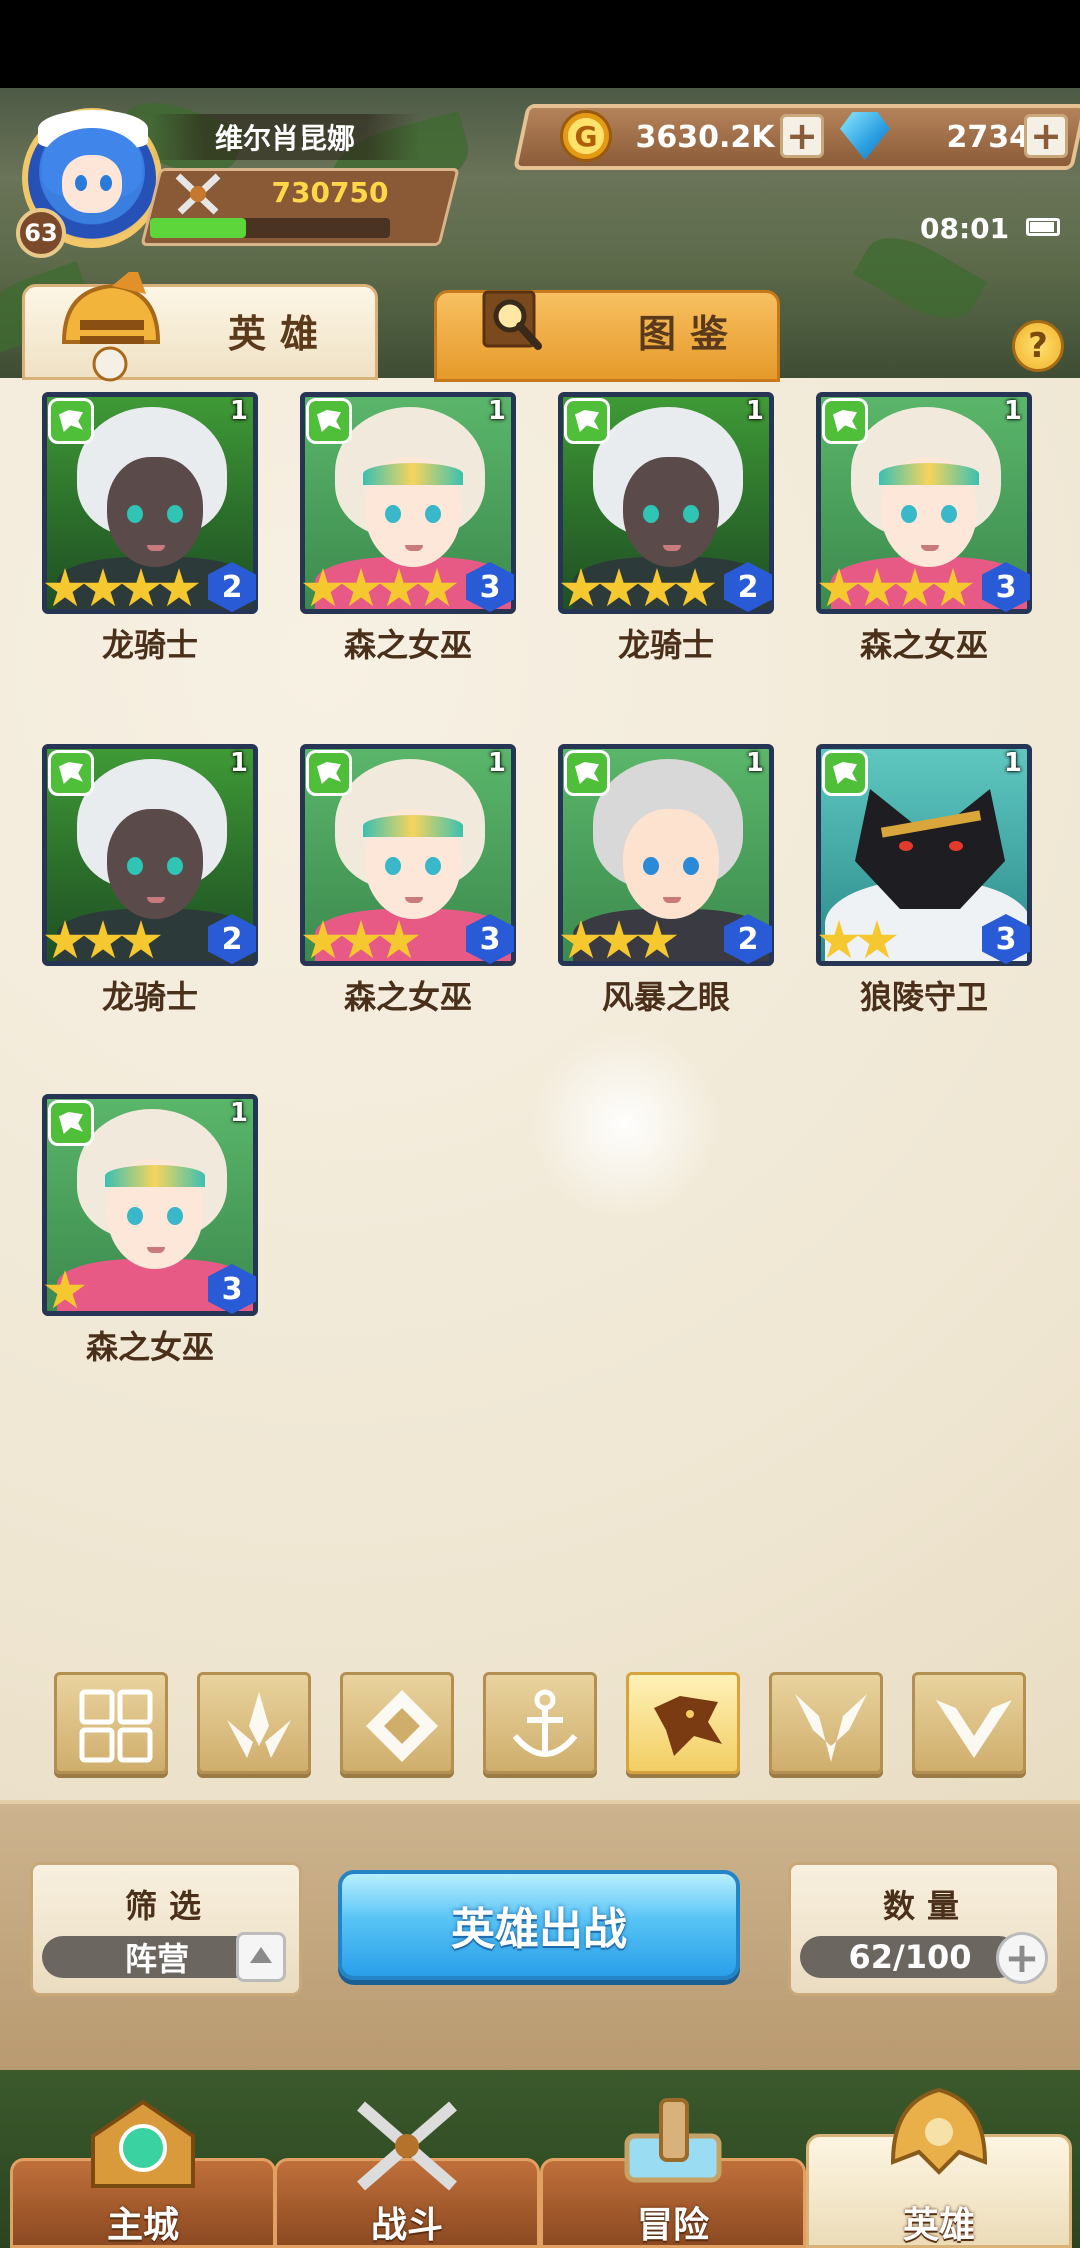  Describe the element at coordinates (965, 228) in the screenshot. I see `clock: 08:01` at that location.